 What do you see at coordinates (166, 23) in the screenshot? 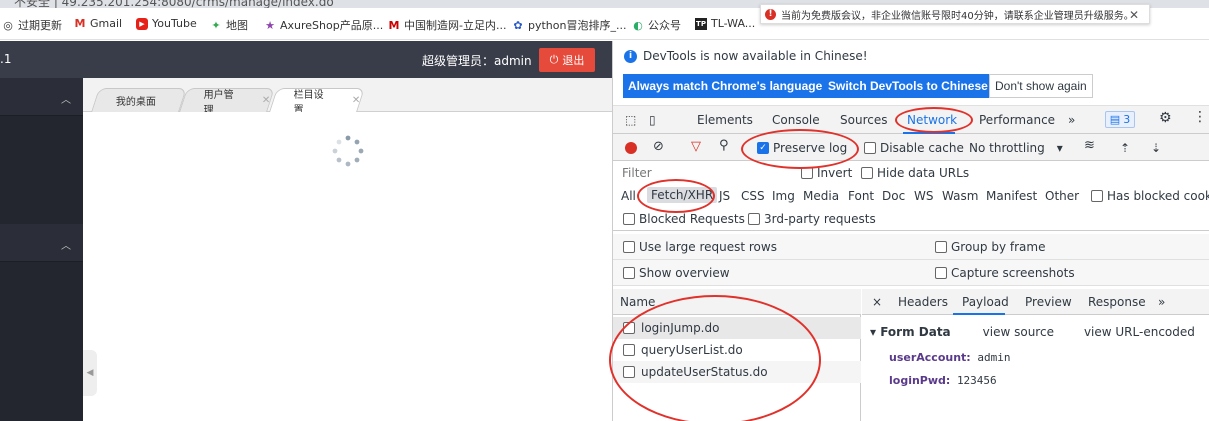
I see `bookmark-item: ▶ YouTube` at bounding box center [166, 23].